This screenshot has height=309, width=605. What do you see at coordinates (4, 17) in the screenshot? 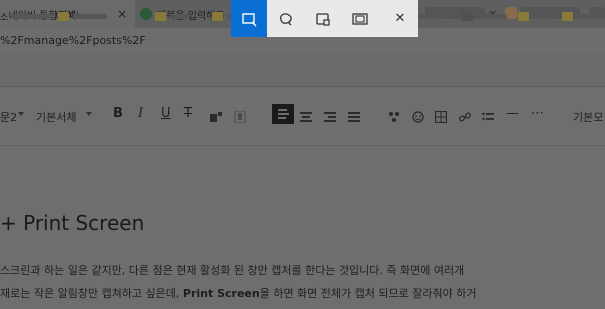
I see `bookmark-label: 스` at bounding box center [4, 17].